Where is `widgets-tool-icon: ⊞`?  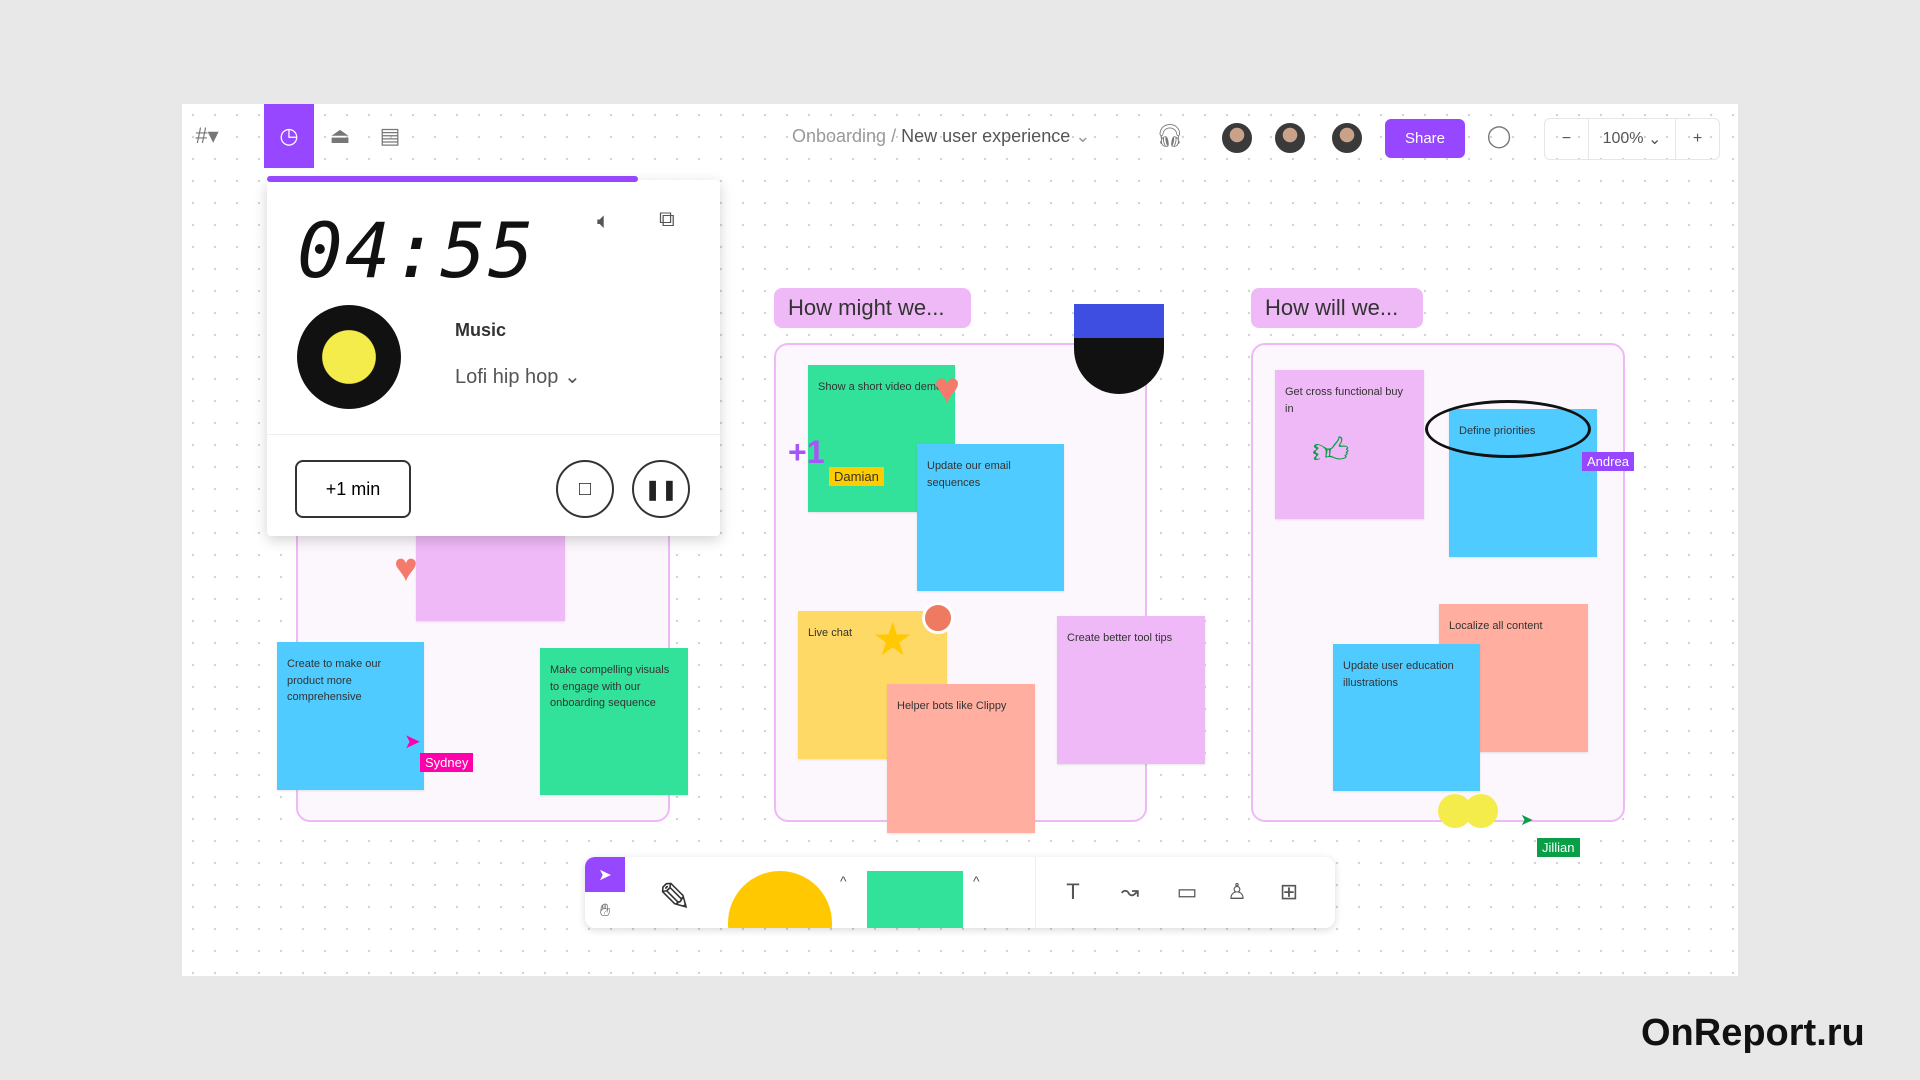 widgets-tool-icon: ⊞ is located at coordinates (1289, 892).